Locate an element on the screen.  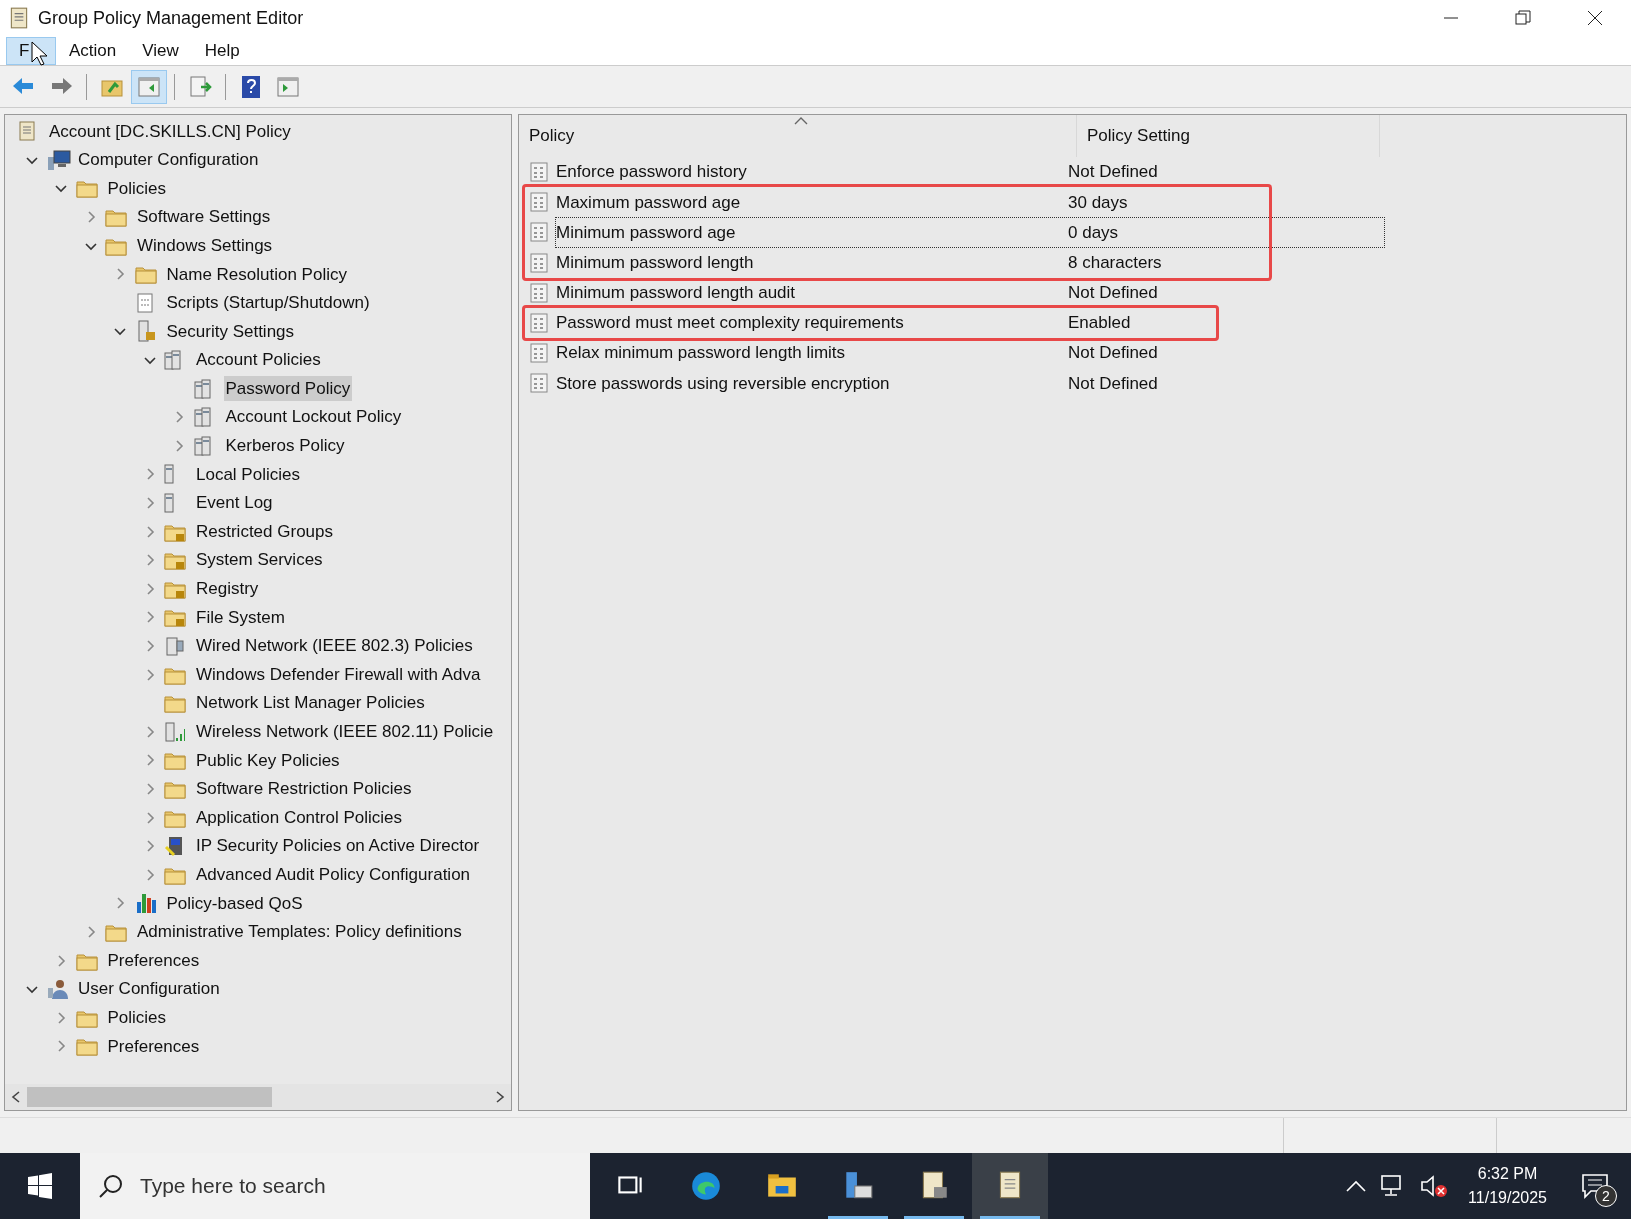
tree-item: Security Settings is located at coordinates (230, 331).